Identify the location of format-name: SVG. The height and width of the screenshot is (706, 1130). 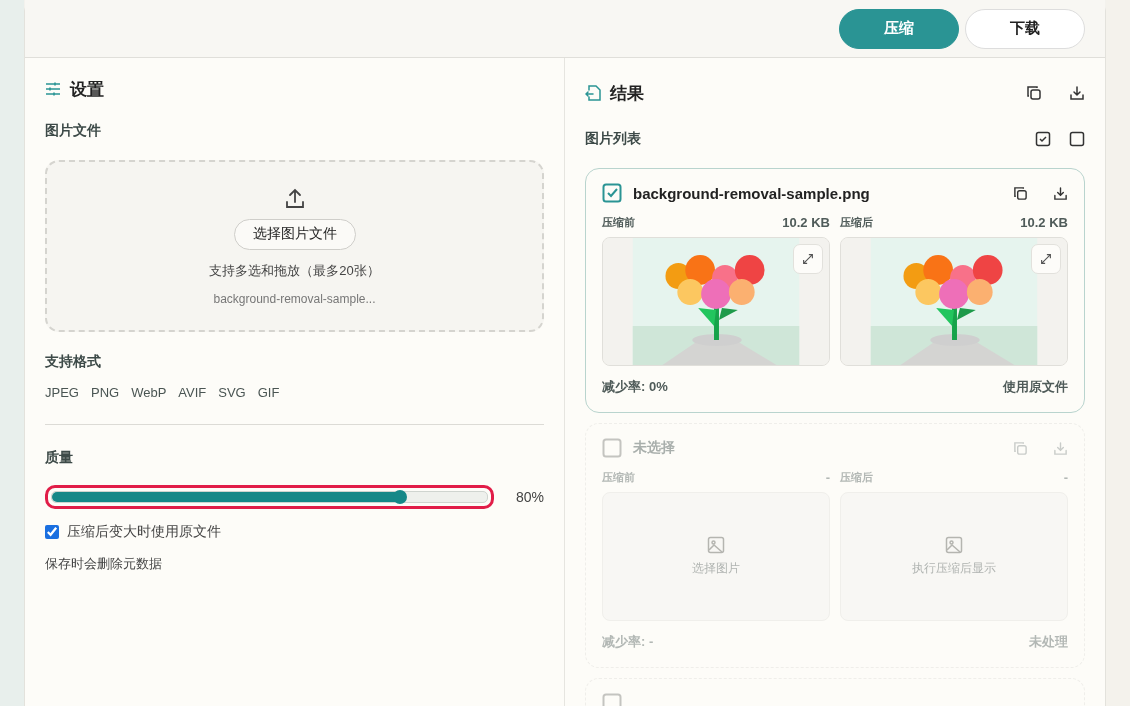
(232, 392).